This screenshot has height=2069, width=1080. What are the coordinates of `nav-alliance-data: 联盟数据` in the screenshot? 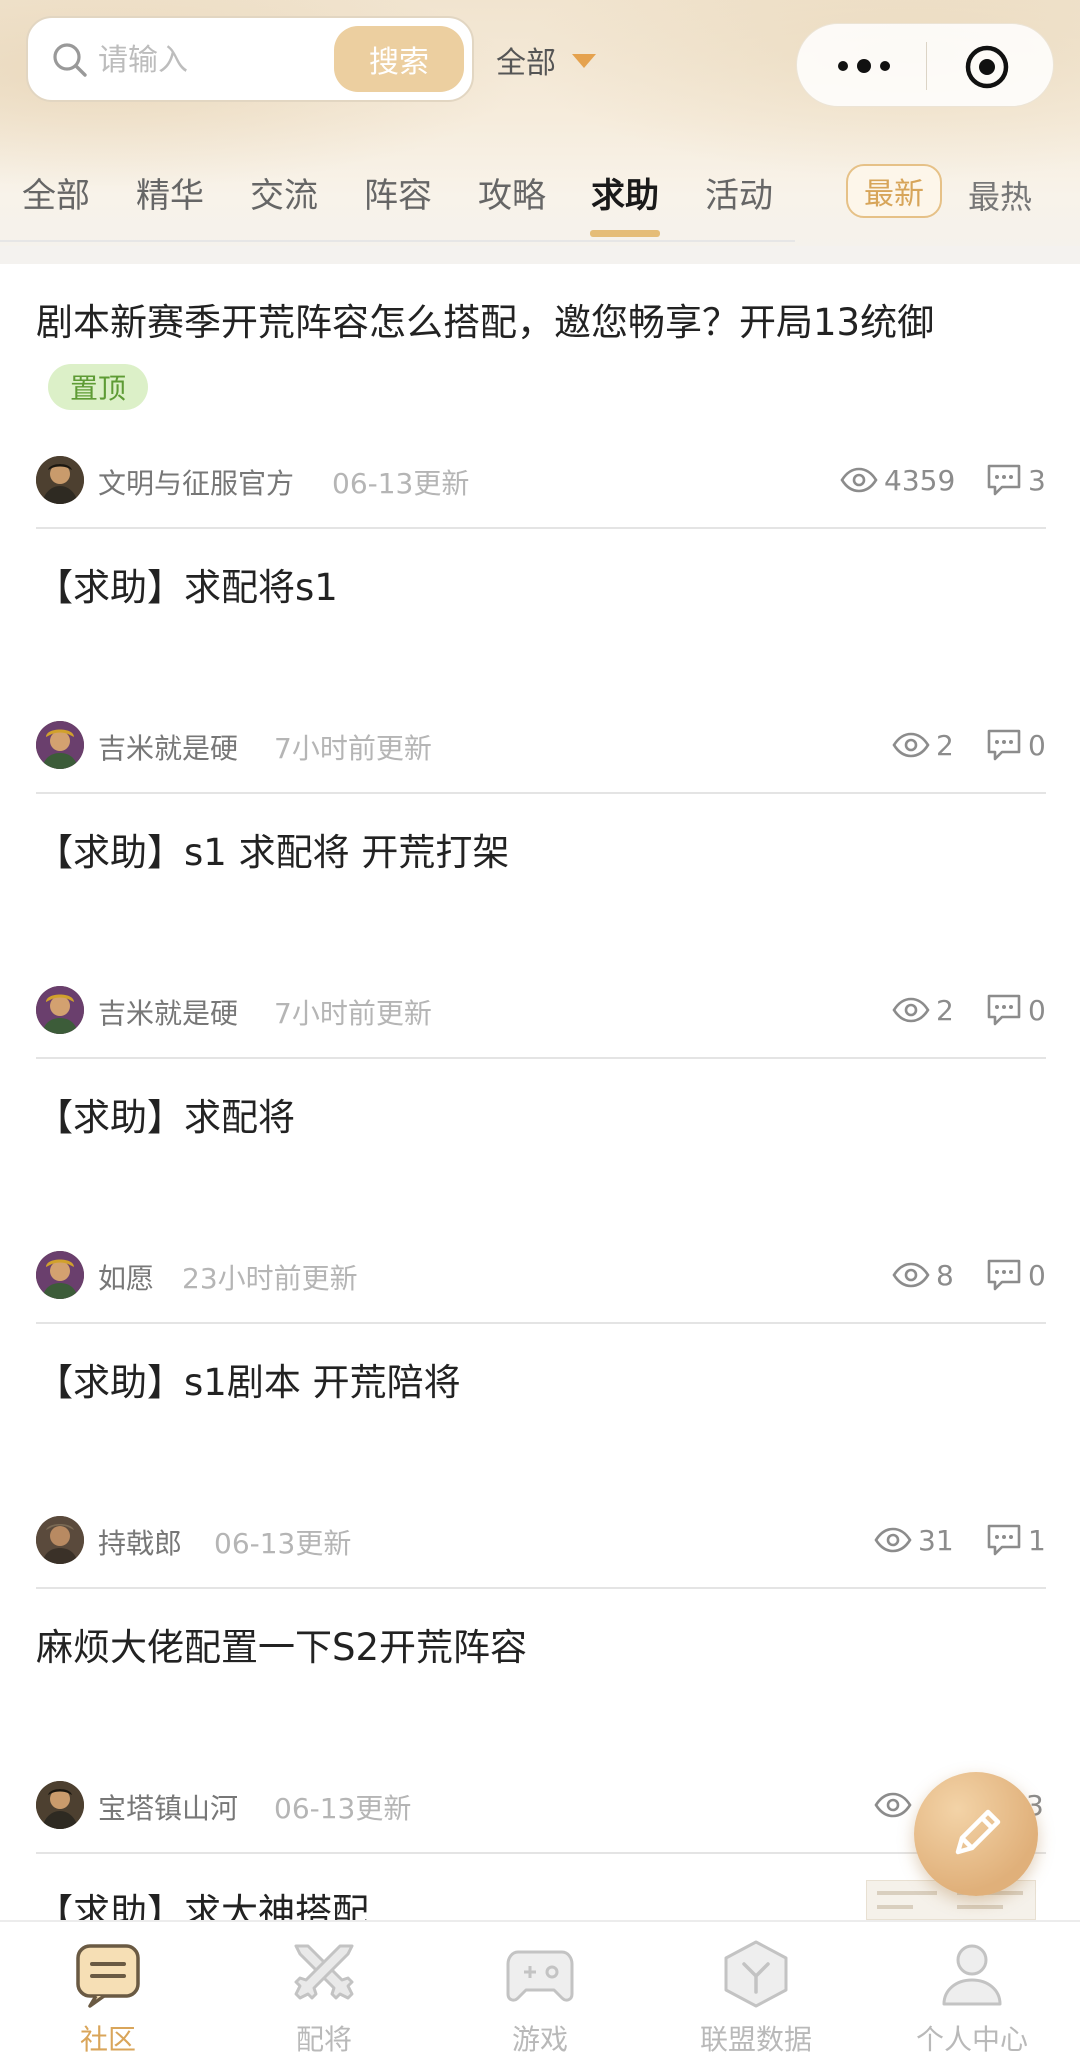 It's located at (756, 1995).